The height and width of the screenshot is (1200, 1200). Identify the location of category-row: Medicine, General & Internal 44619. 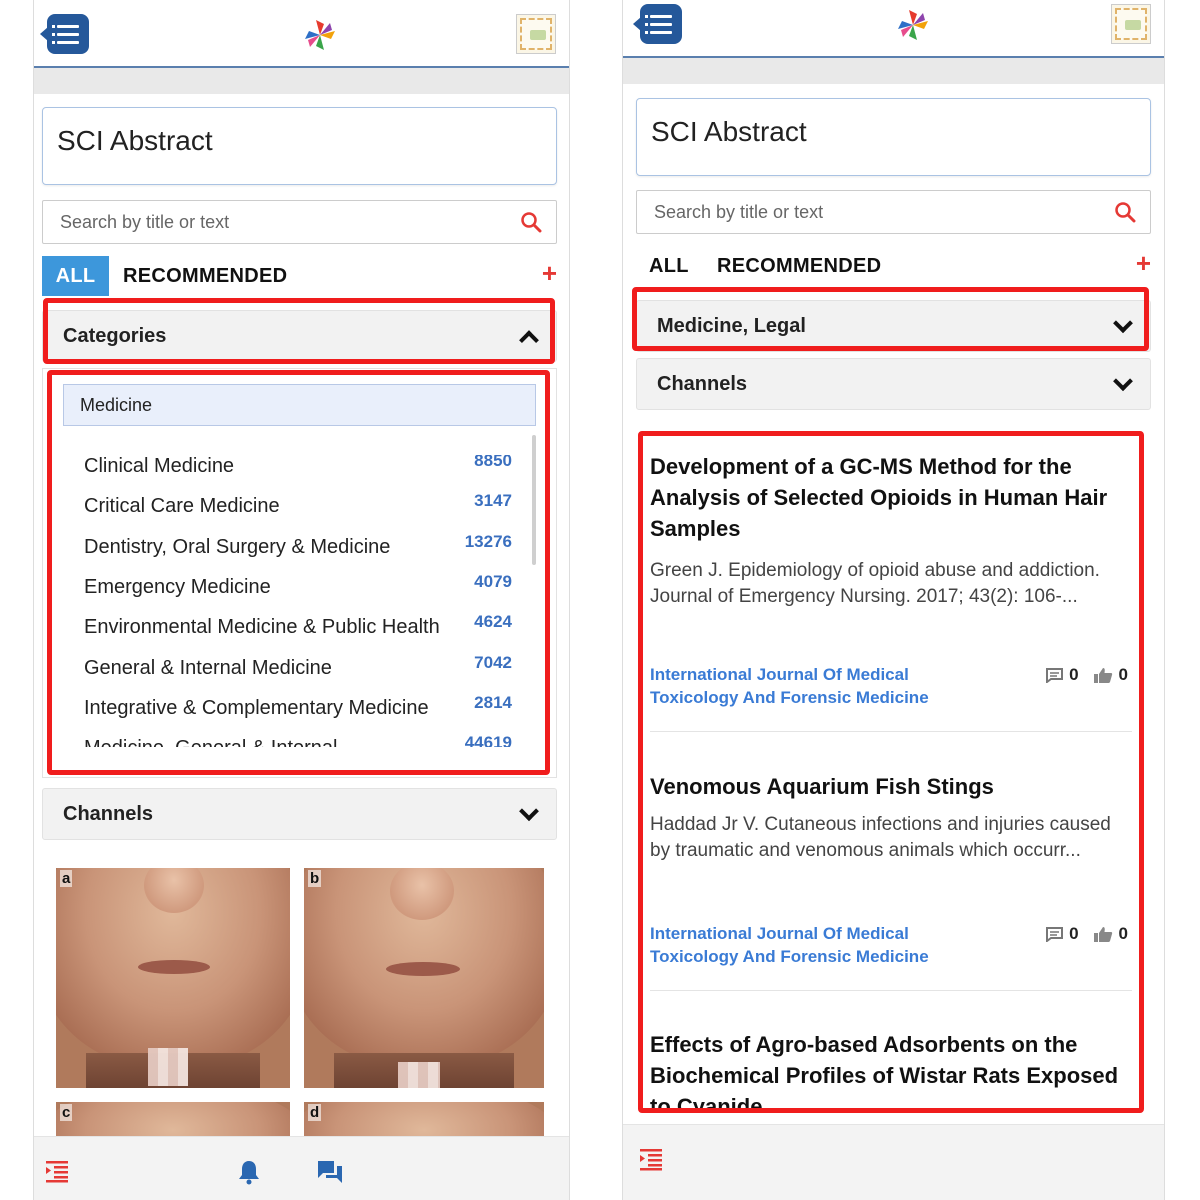
(298, 740).